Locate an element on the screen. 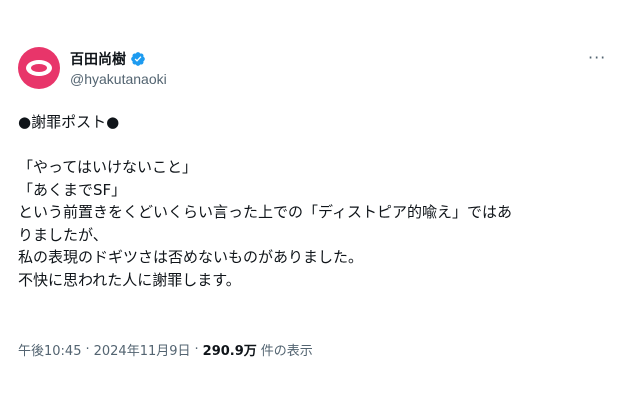  verified-badge-icon is located at coordinates (138, 59).